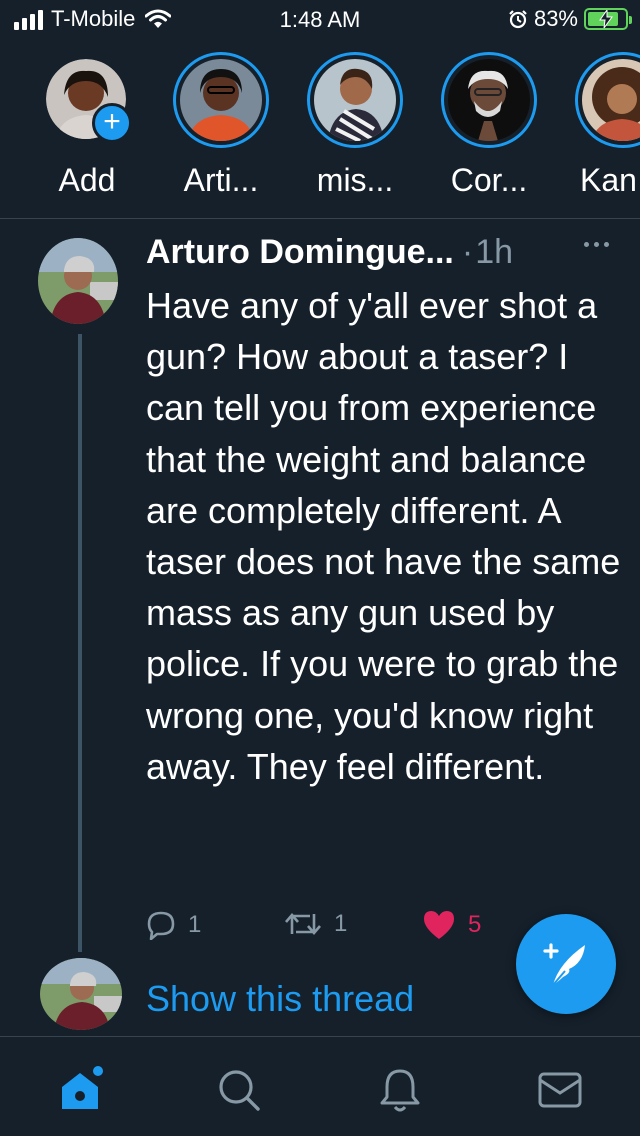  Describe the element at coordinates (303, 924) in the screenshot. I see `retweet-icon` at that location.